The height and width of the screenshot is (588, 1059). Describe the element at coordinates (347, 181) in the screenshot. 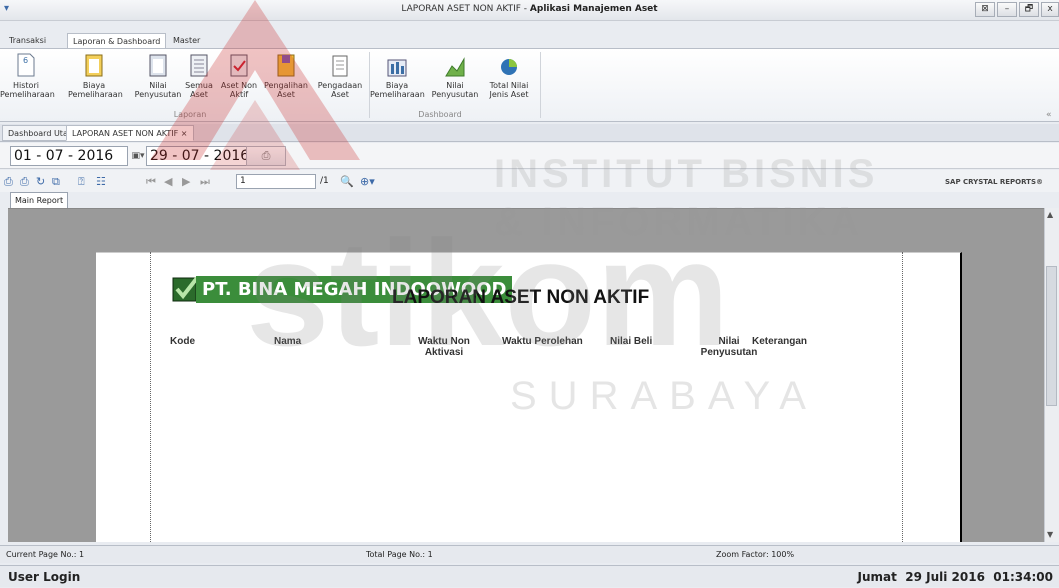

I see `find-icon: 🔍` at that location.